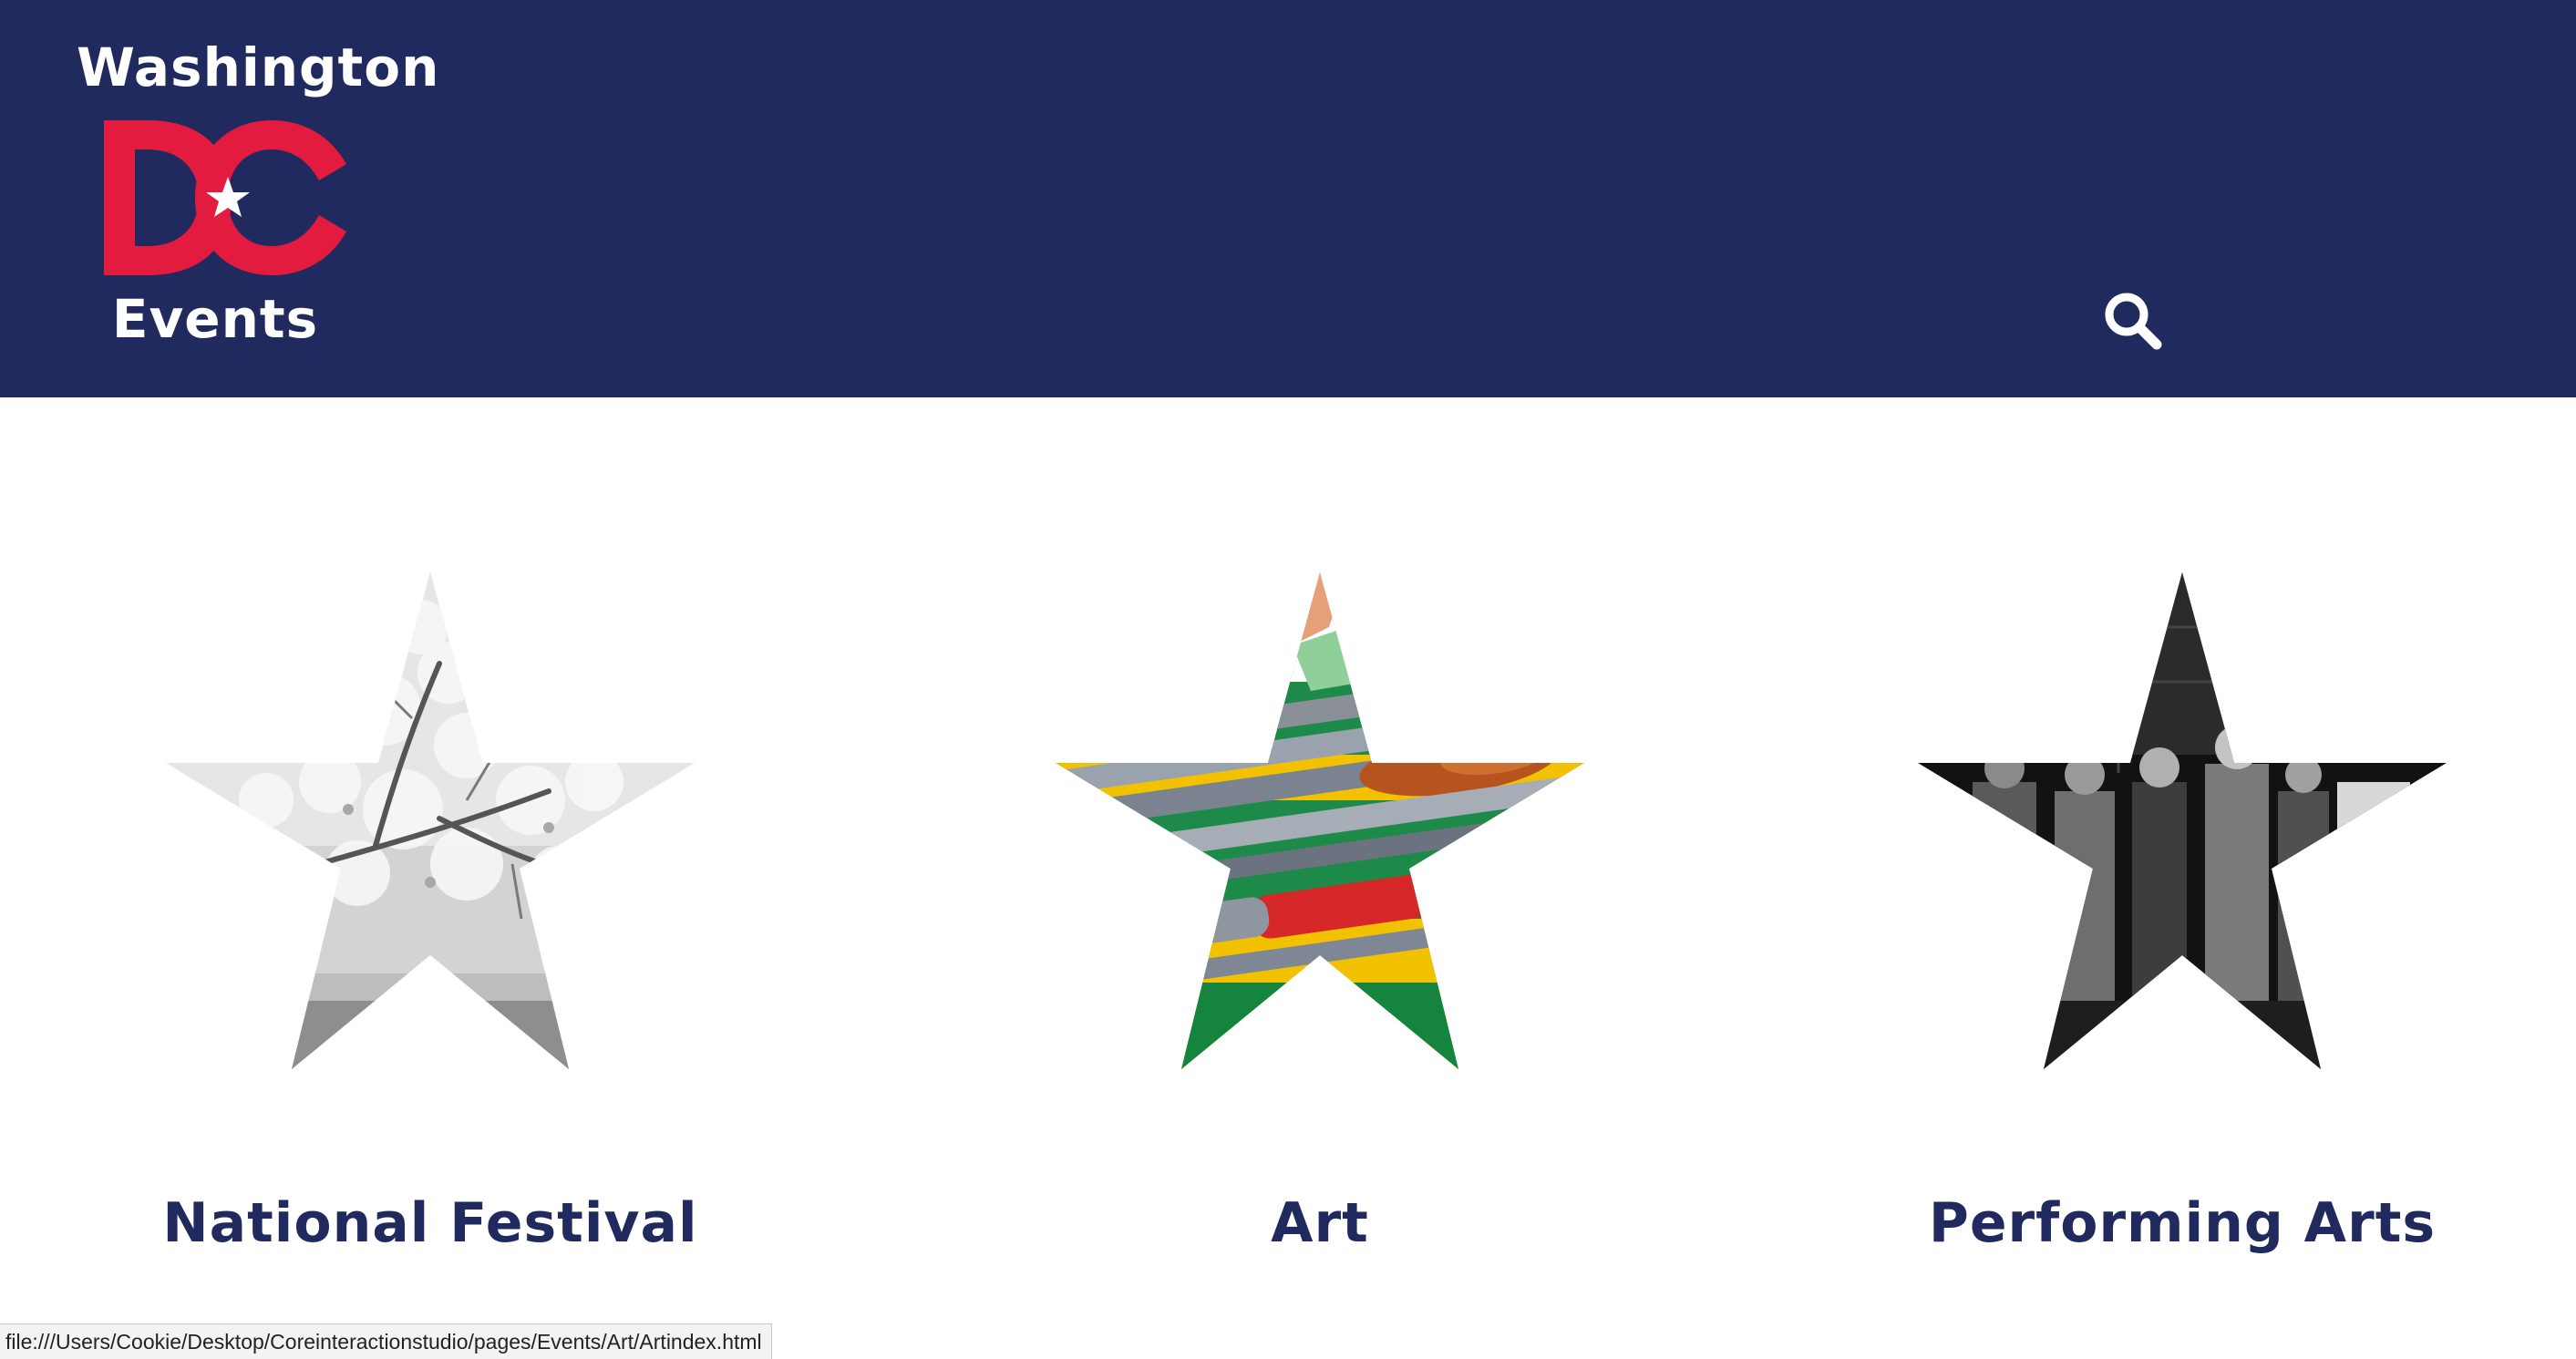 The width and height of the screenshot is (2576, 1359). What do you see at coordinates (430, 820) in the screenshot?
I see `cherry-blossom-star-image` at bounding box center [430, 820].